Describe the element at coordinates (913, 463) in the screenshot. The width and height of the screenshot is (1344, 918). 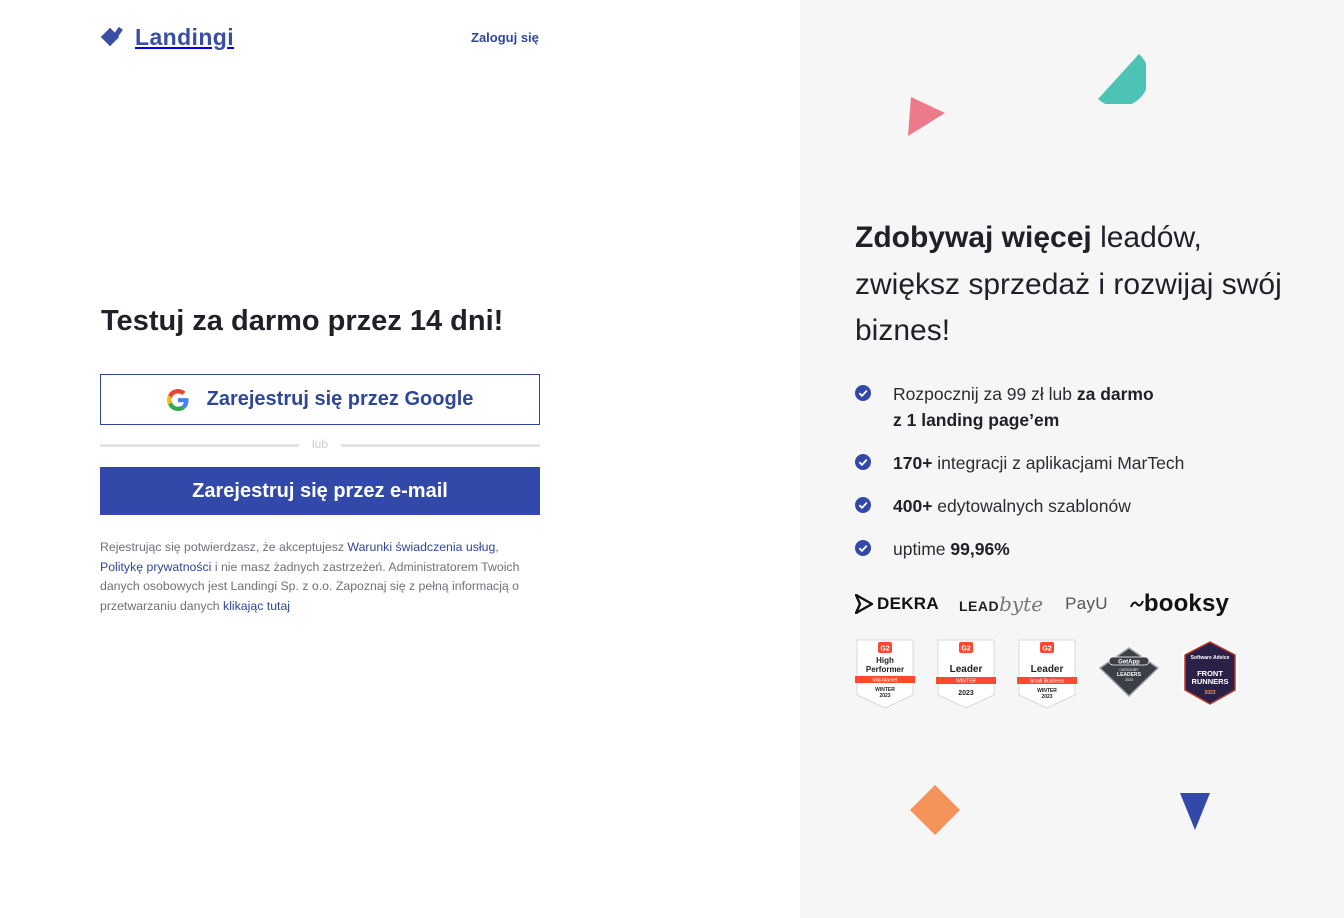
I see `benefit-bold: 170+` at that location.